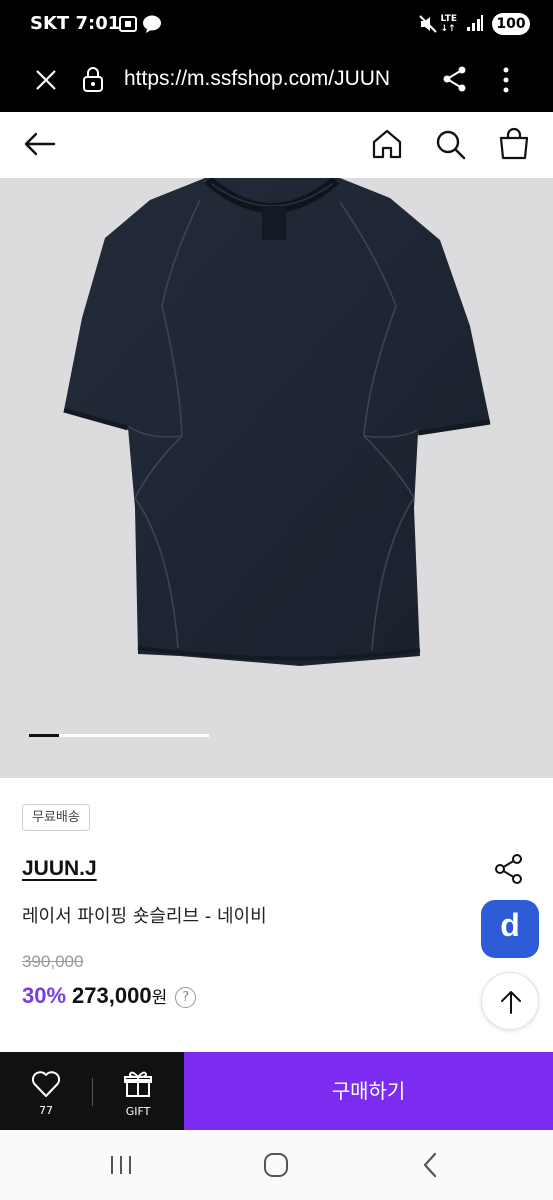 Image resolution: width=553 pixels, height=1200 pixels. Describe the element at coordinates (430, 1165) in the screenshot. I see `back-nav-icon` at that location.